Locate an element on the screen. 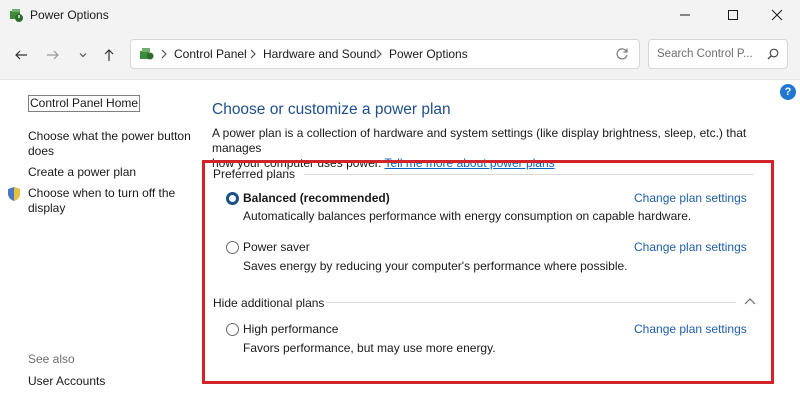  plan-radio-power-saver is located at coordinates (232, 247).